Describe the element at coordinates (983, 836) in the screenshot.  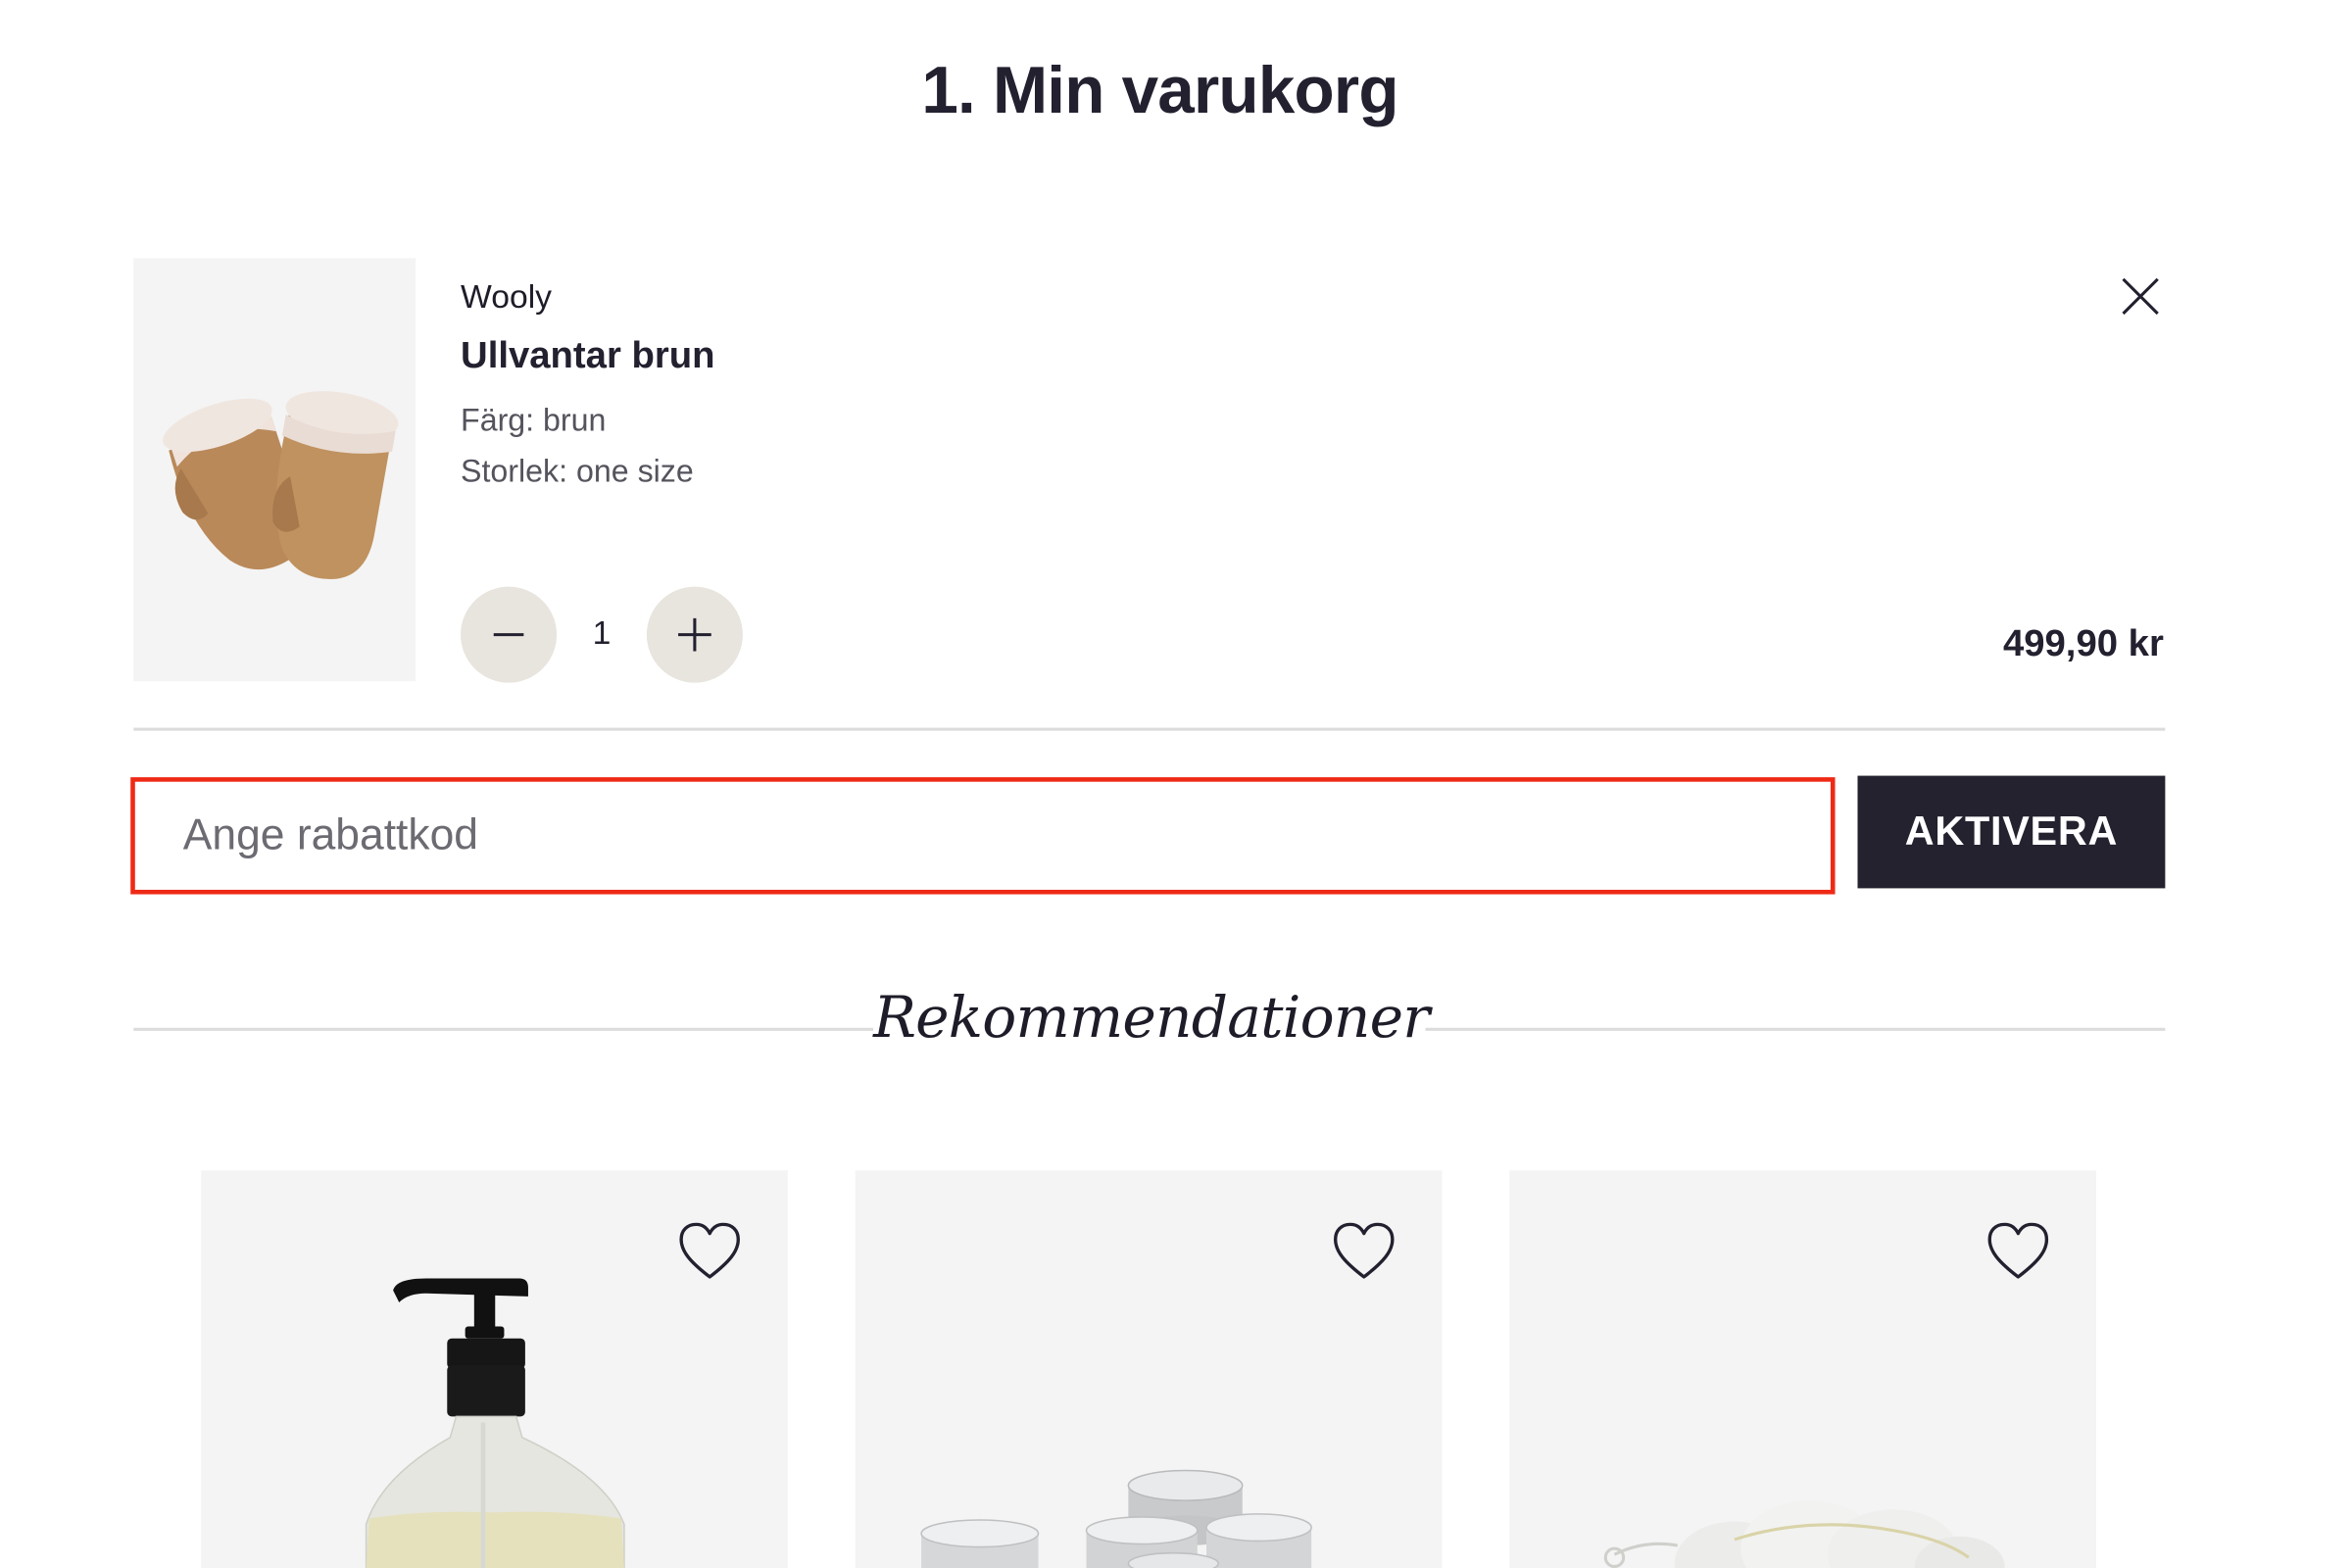
I see `discount-code-input` at that location.